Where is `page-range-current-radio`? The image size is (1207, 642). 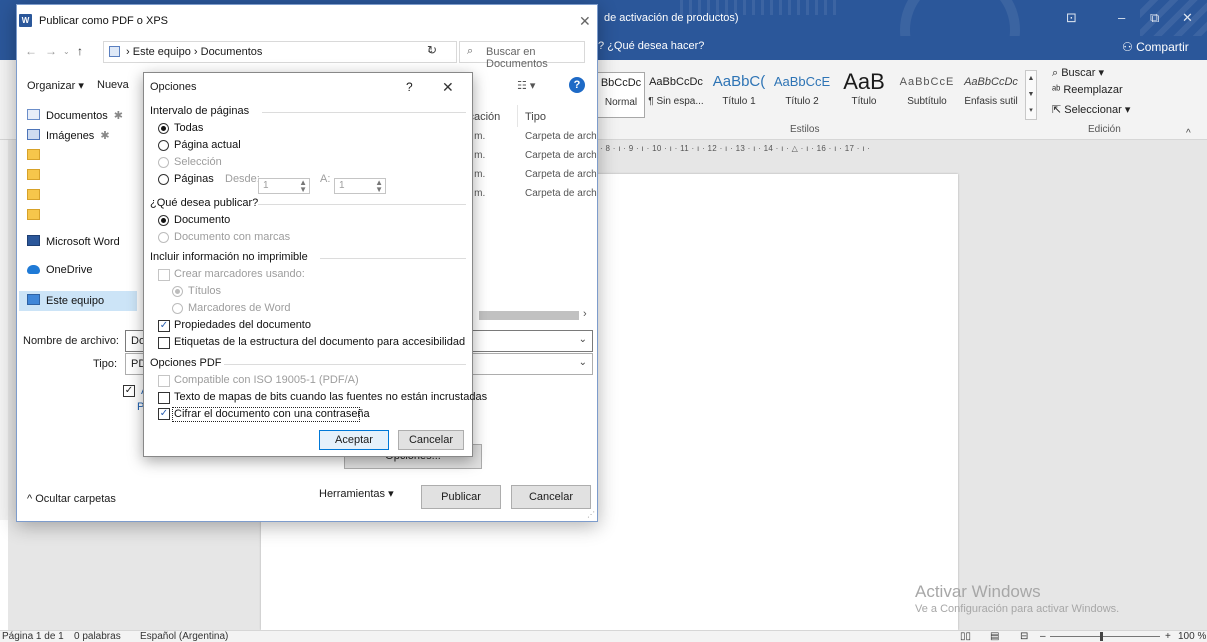
page-range-current-radio is located at coordinates (163, 145).